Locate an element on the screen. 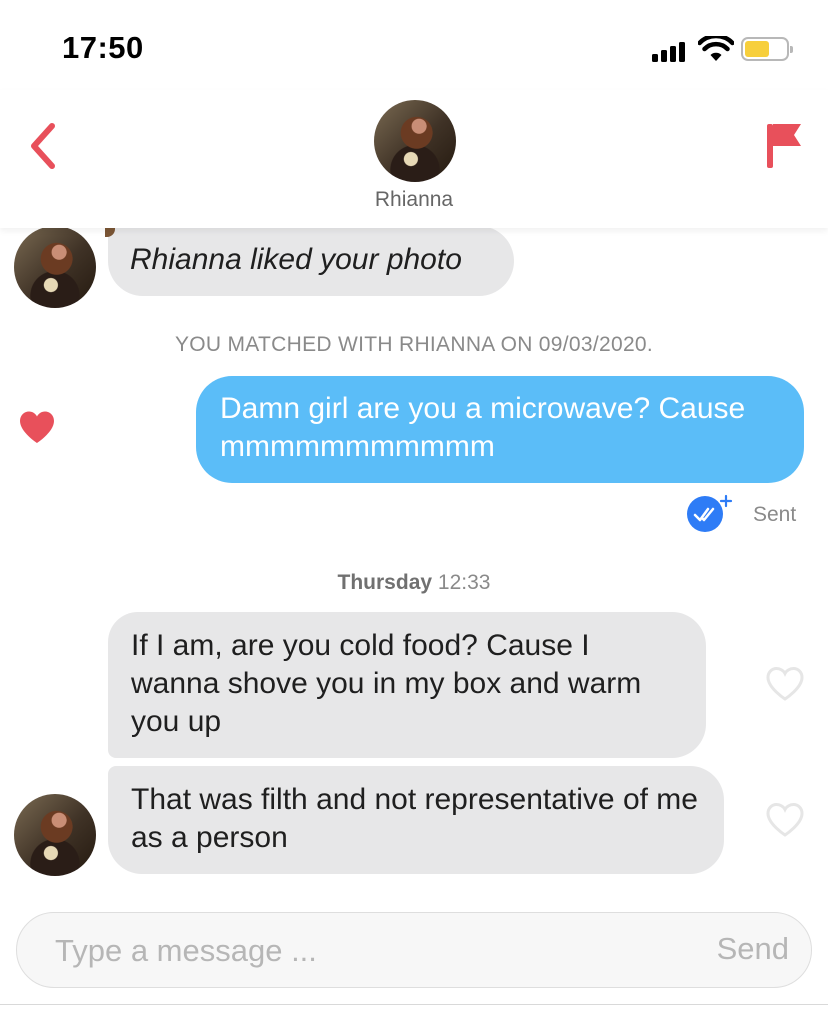 The height and width of the screenshot is (1014, 828). send-button: Send is located at coordinates (753, 949).